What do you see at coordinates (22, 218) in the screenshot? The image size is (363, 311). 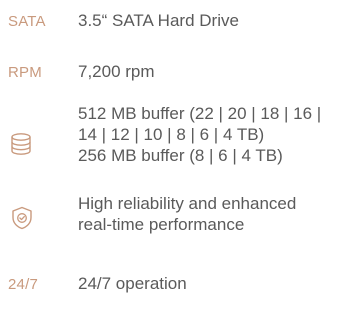 I see `shield-check-icon` at bounding box center [22, 218].